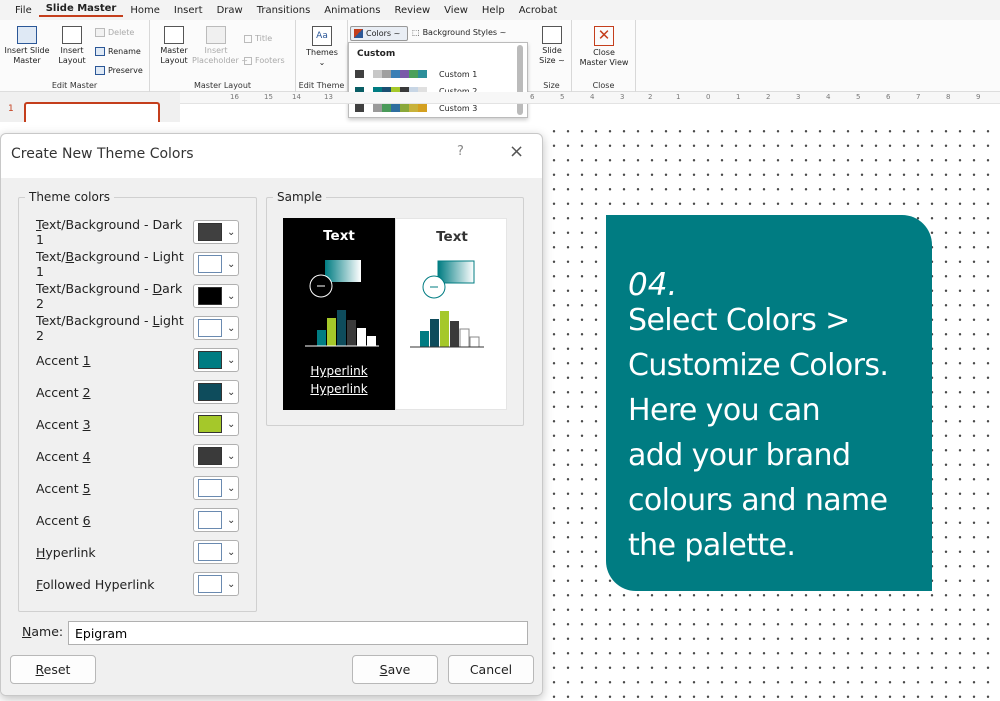 The width and height of the screenshot is (1000, 701). What do you see at coordinates (758, 365) in the screenshot?
I see `card-text-line: Customize Colors.` at bounding box center [758, 365].